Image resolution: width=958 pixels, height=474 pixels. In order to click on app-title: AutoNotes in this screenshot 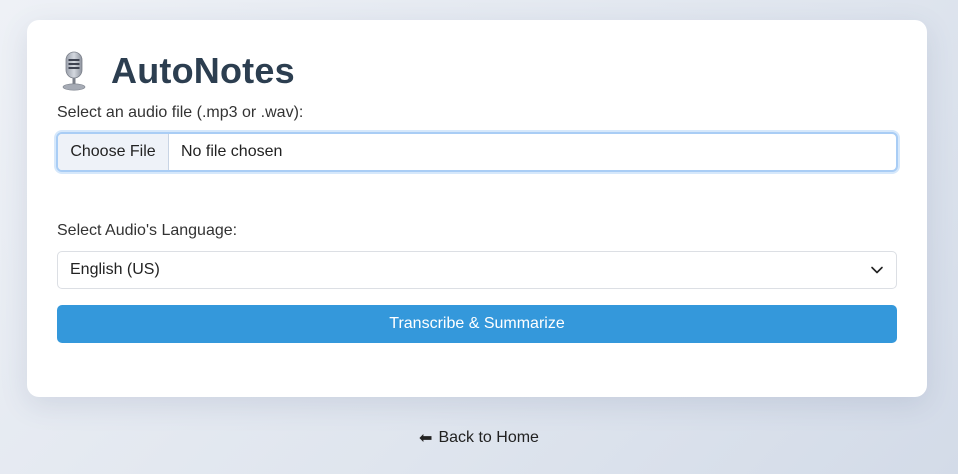, I will do `click(203, 70)`.